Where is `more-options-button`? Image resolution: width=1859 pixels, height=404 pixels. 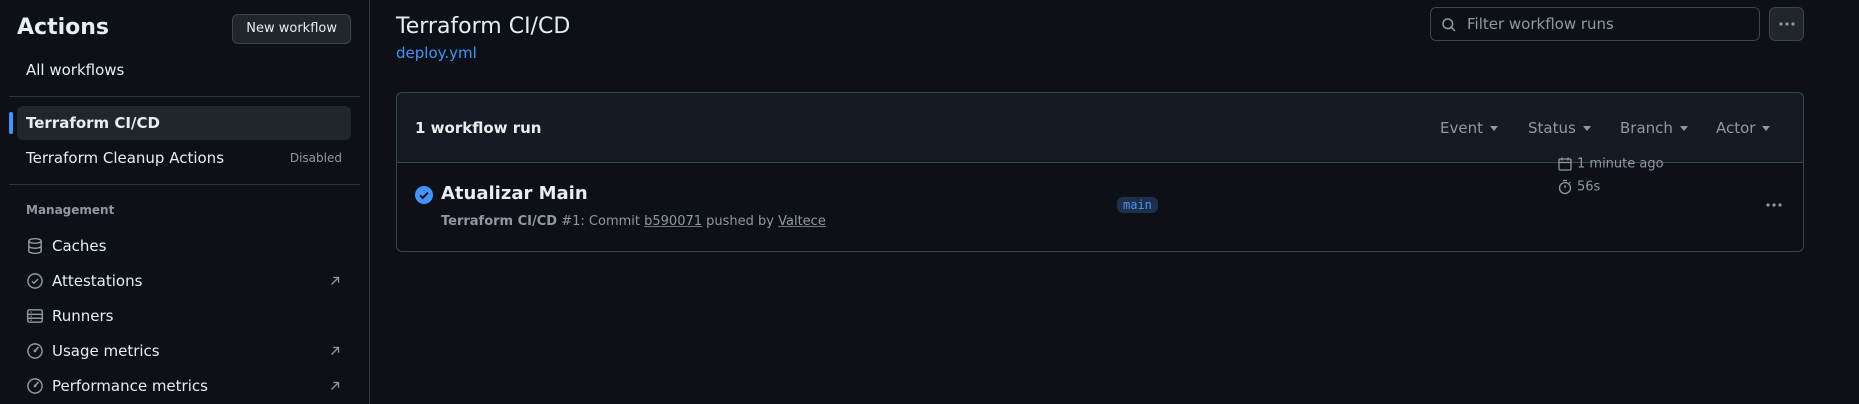
more-options-button is located at coordinates (1786, 24).